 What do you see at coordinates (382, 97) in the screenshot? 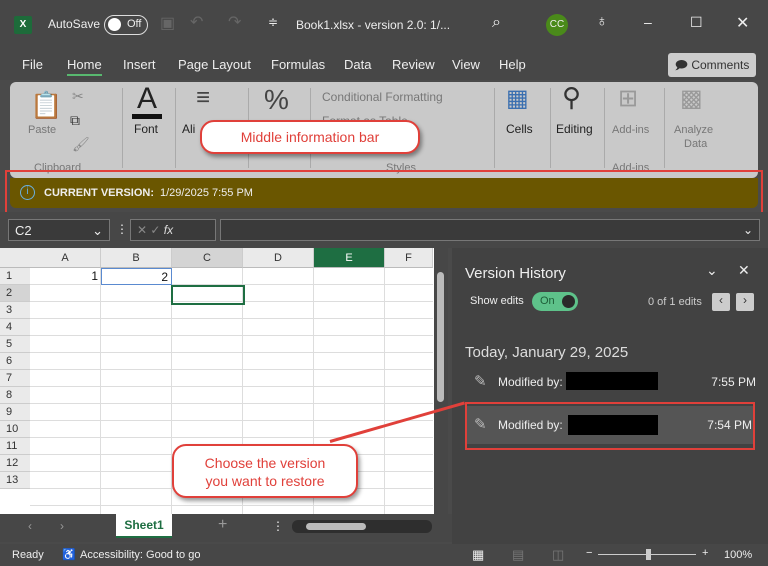
I see `conditional-formatting-button: Conditional Formatting` at bounding box center [382, 97].